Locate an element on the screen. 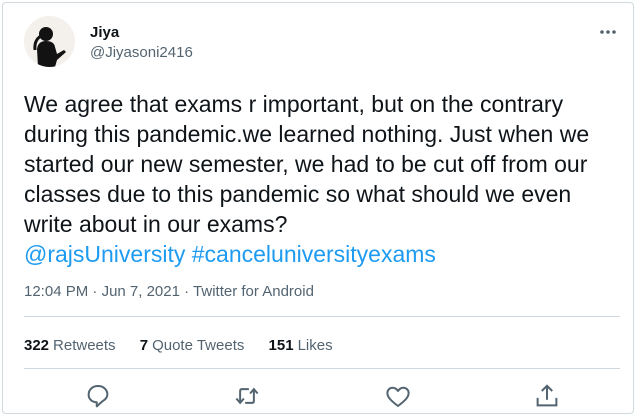 The width and height of the screenshot is (638, 418). retweets-count: 322 is located at coordinates (37, 345).